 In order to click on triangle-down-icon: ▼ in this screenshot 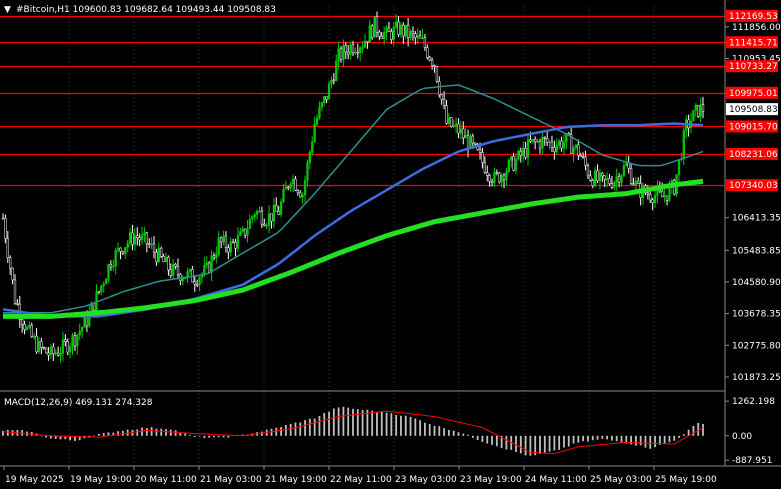, I will do `click(7, 10)`.